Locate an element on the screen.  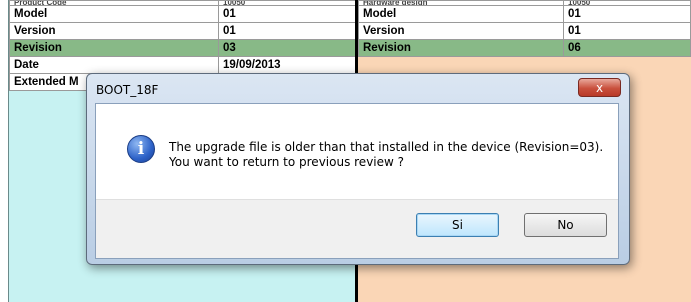
message-line-2: You want to return to previous review ? is located at coordinates (287, 162).